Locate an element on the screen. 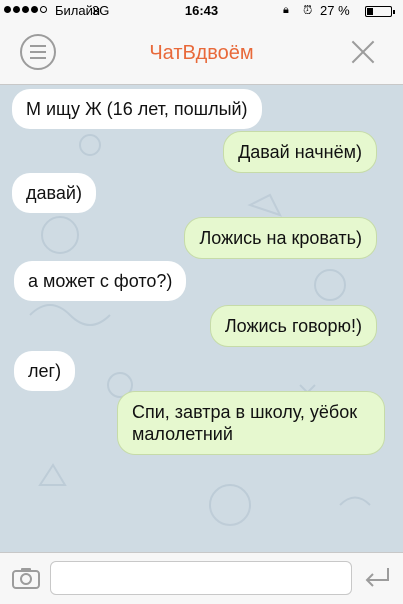 This screenshot has height=604, width=403. outgoing-message: Ложись говорю!) is located at coordinates (293, 326).